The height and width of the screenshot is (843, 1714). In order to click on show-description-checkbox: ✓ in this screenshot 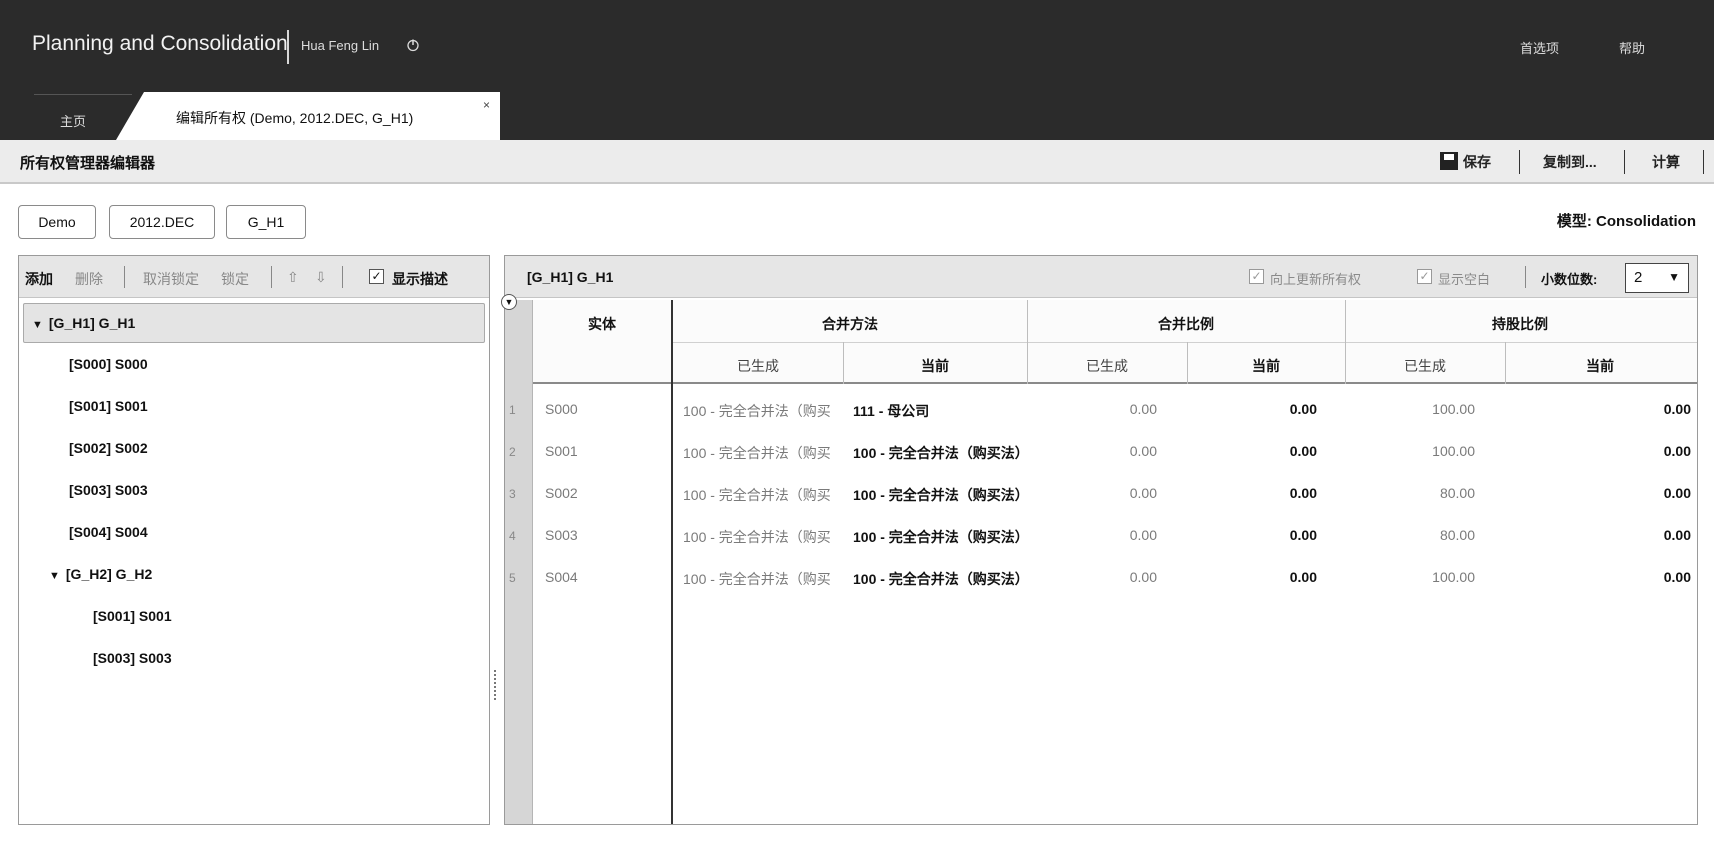, I will do `click(376, 276)`.